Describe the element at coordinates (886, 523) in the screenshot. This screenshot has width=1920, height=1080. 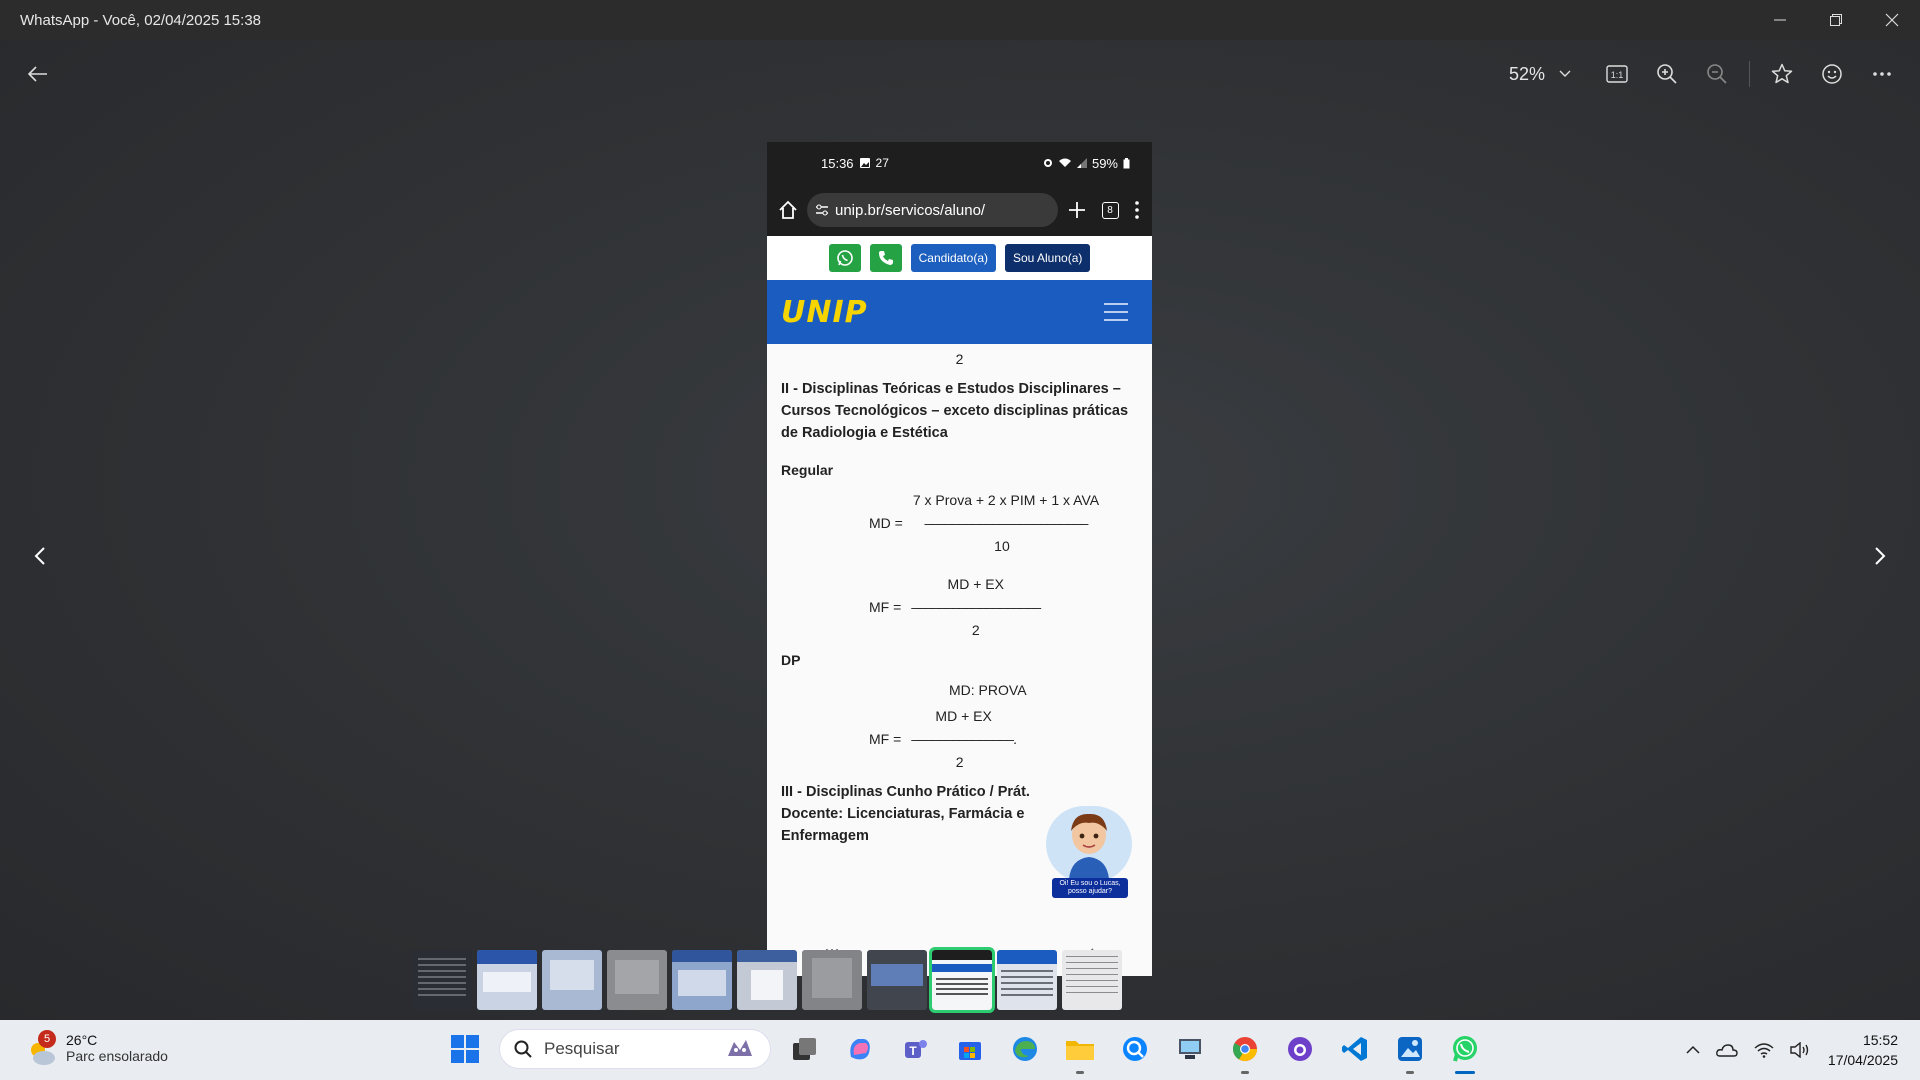
I see `md-lhs: MD =` at that location.